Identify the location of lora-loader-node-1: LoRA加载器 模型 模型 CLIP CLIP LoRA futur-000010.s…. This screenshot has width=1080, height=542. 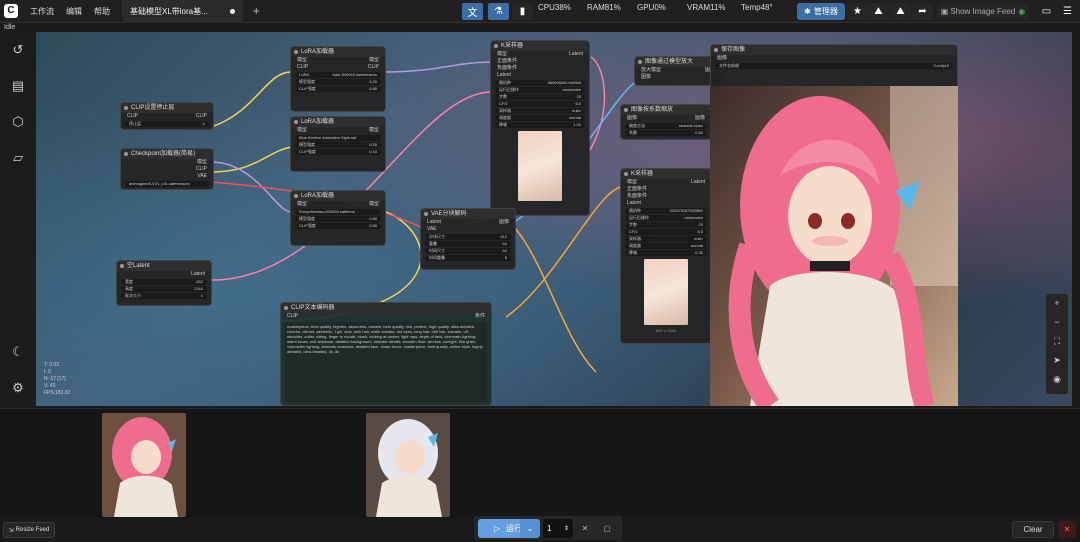
(338, 79).